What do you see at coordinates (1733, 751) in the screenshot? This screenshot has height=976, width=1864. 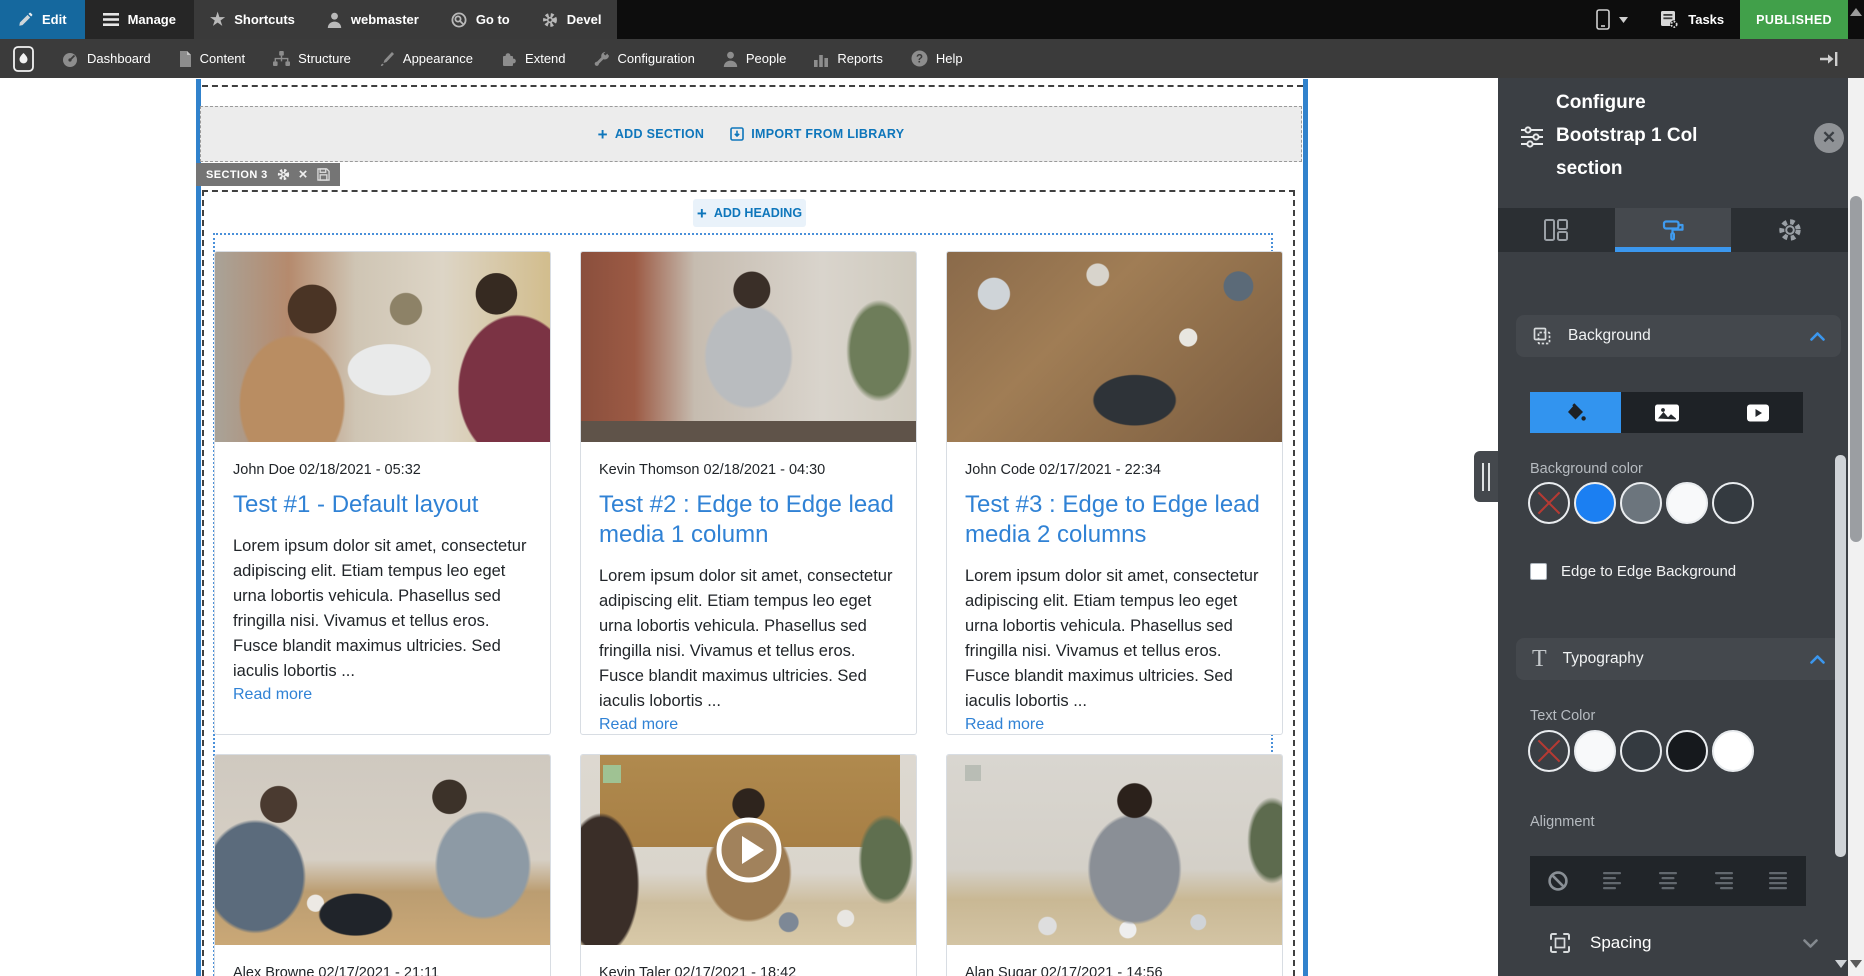 I see `swatch-white` at bounding box center [1733, 751].